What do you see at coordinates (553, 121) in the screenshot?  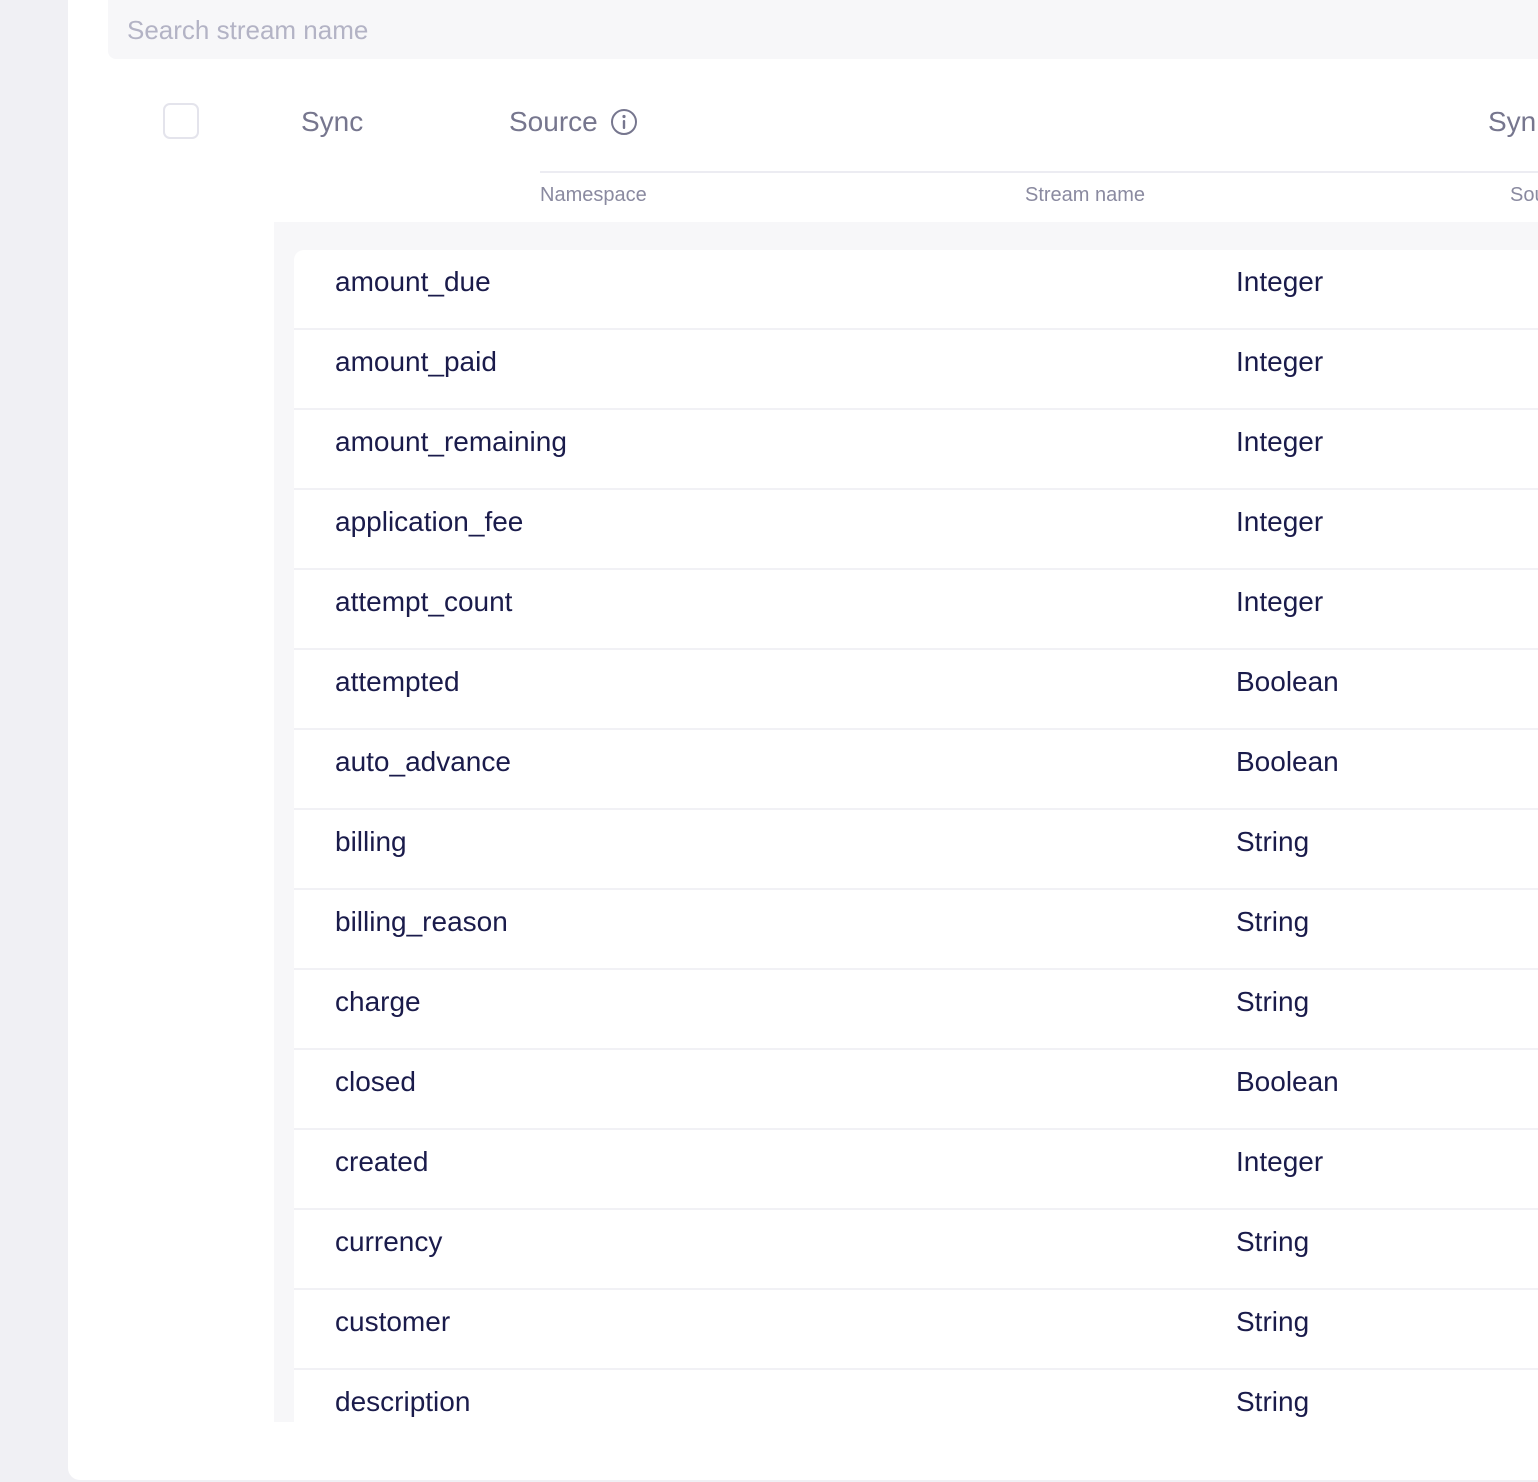 I see `column-header-source-label: Source` at bounding box center [553, 121].